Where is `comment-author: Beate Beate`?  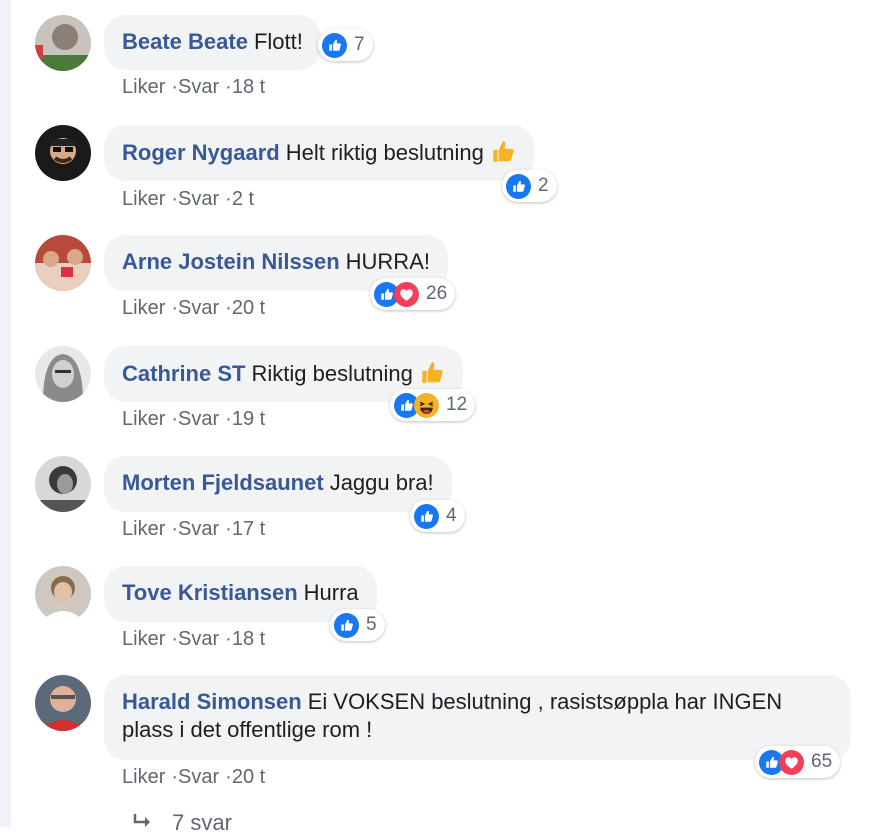 comment-author: Beate Beate is located at coordinates (185, 41).